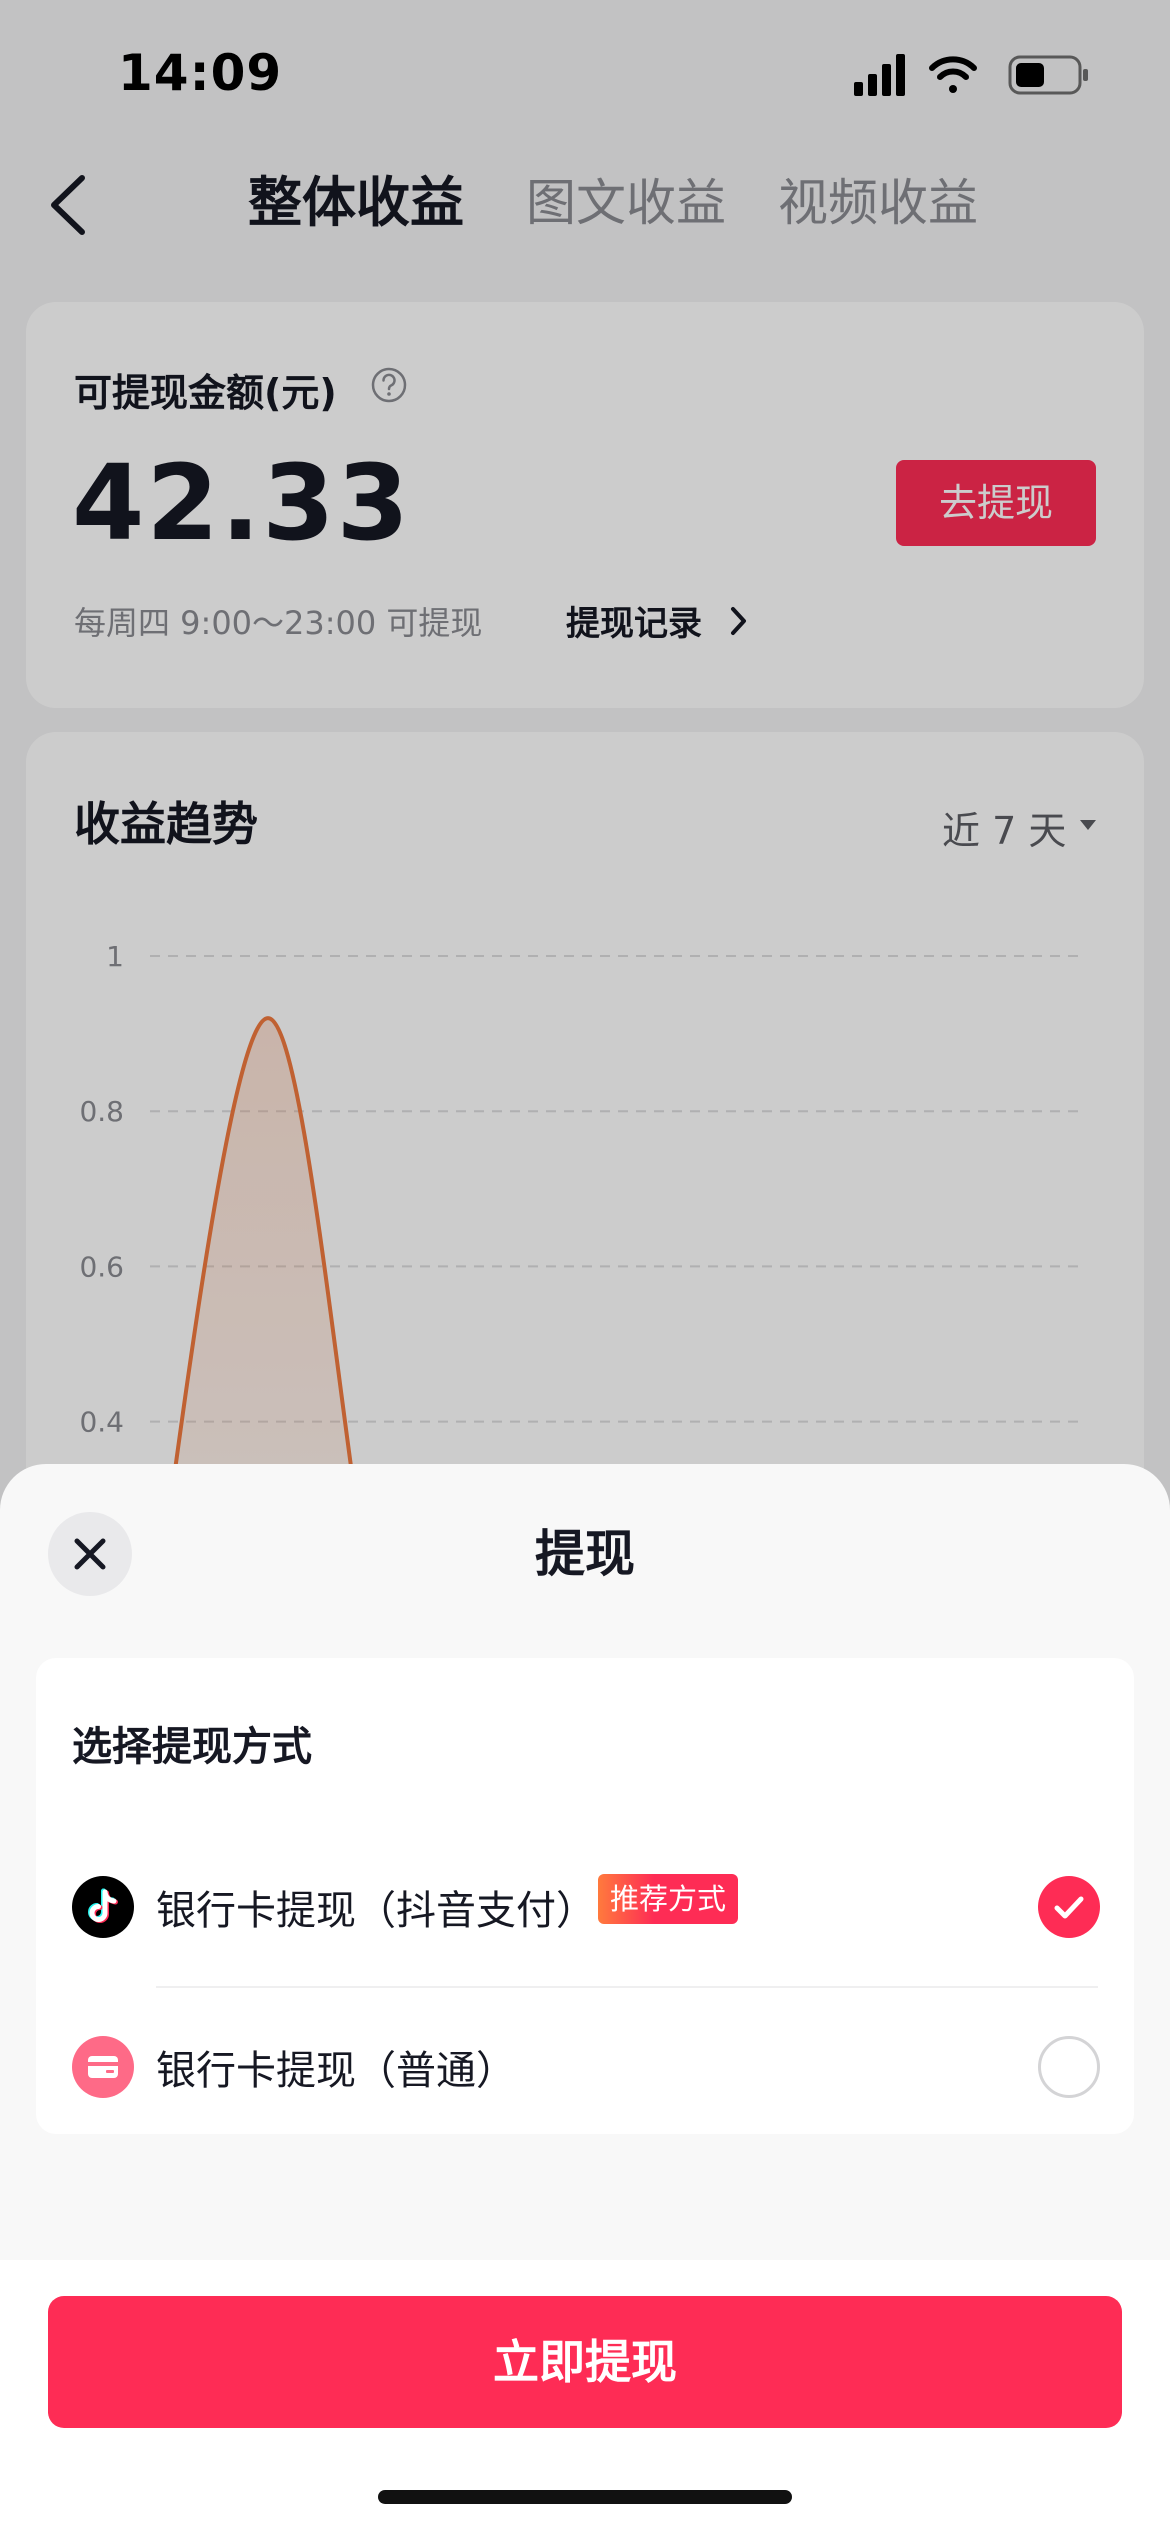  Describe the element at coordinates (585, 2497) in the screenshot. I see `home-indicator` at that location.